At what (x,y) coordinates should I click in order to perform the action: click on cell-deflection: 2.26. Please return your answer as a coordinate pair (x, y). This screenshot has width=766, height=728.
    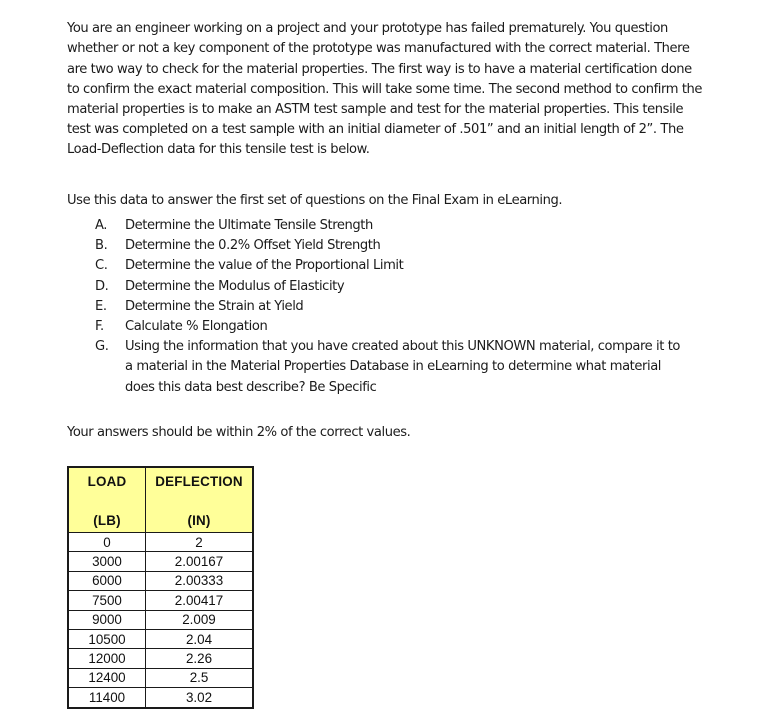
    Looking at the image, I should click on (199, 658).